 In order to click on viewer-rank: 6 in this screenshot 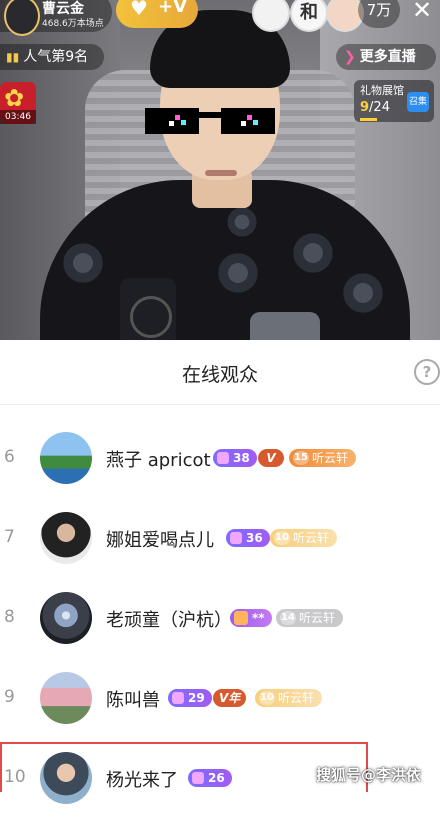, I will do `click(9, 457)`.